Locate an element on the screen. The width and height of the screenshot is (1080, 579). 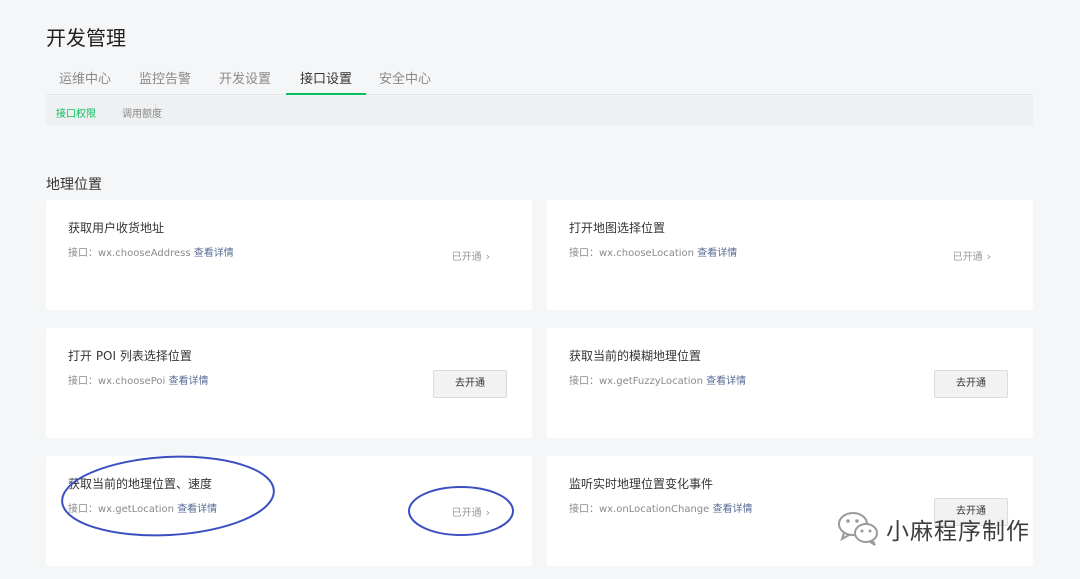
wechat-icon is located at coordinates (858, 529).